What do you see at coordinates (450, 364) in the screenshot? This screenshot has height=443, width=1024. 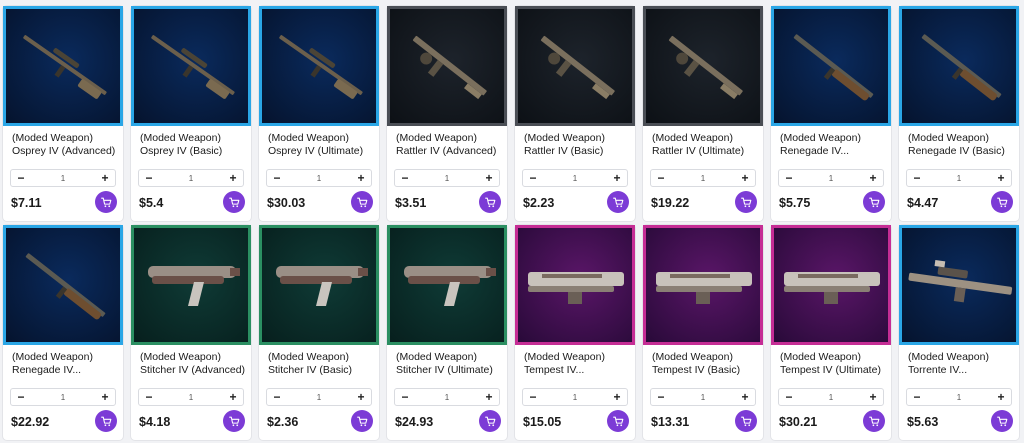 I see `product-title: (Moded Weapon) Stitcher IV (Ultimate)` at bounding box center [450, 364].